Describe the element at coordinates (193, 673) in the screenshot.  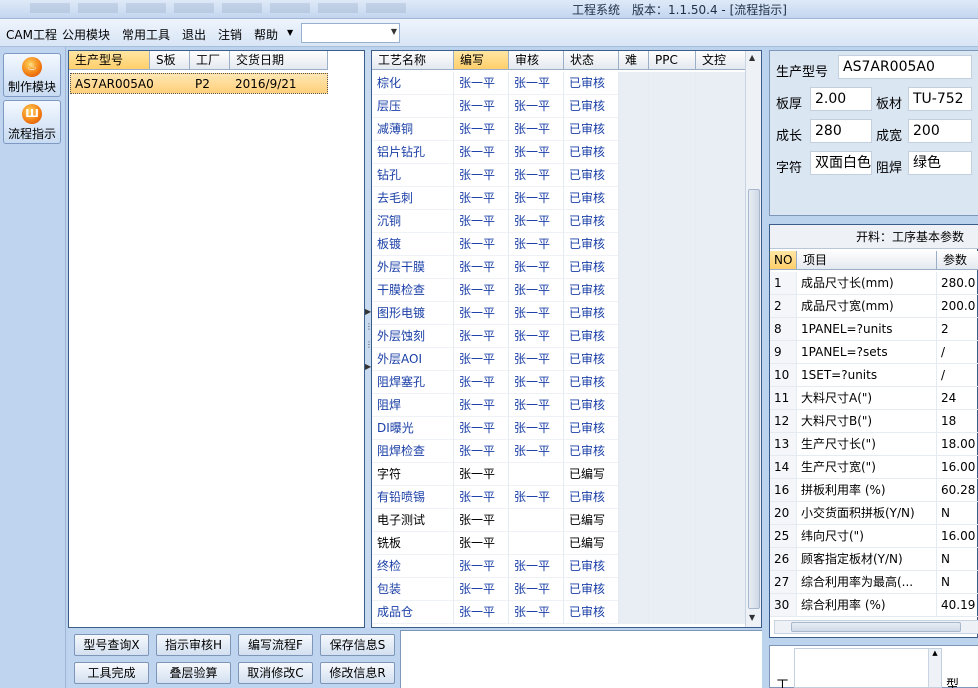
I see `stackup-verify-button: 叠层验算` at that location.